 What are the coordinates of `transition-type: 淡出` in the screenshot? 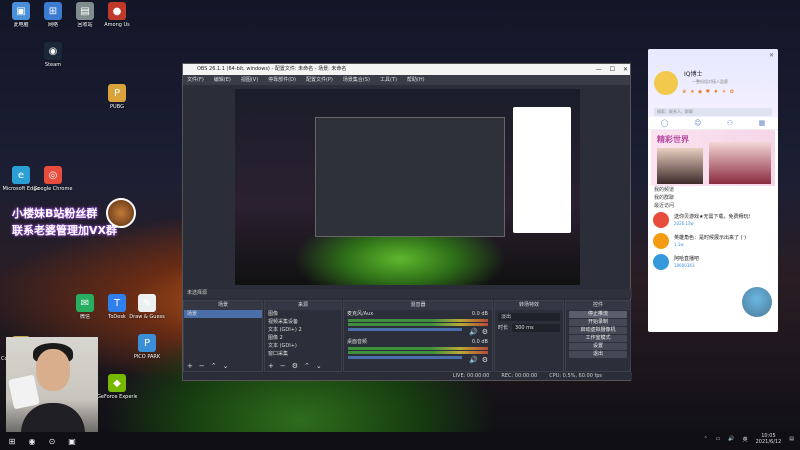 It's located at (506, 317).